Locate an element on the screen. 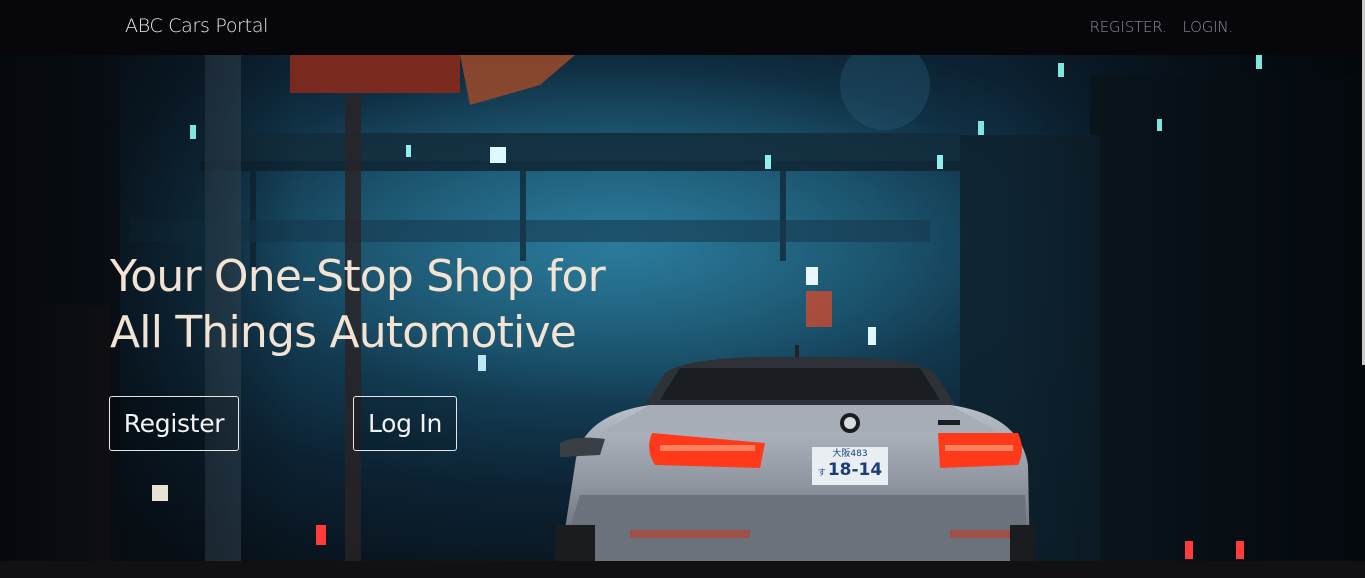 This screenshot has height=578, width=1365. top-navbar: ABC Cars Portal REGISTER. LOGIN. is located at coordinates (682, 27).